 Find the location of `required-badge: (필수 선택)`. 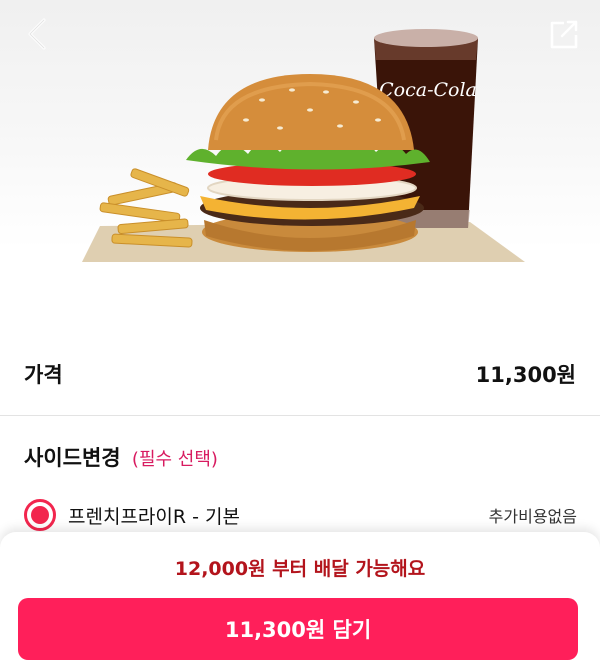

required-badge: (필수 선택) is located at coordinates (174, 459).